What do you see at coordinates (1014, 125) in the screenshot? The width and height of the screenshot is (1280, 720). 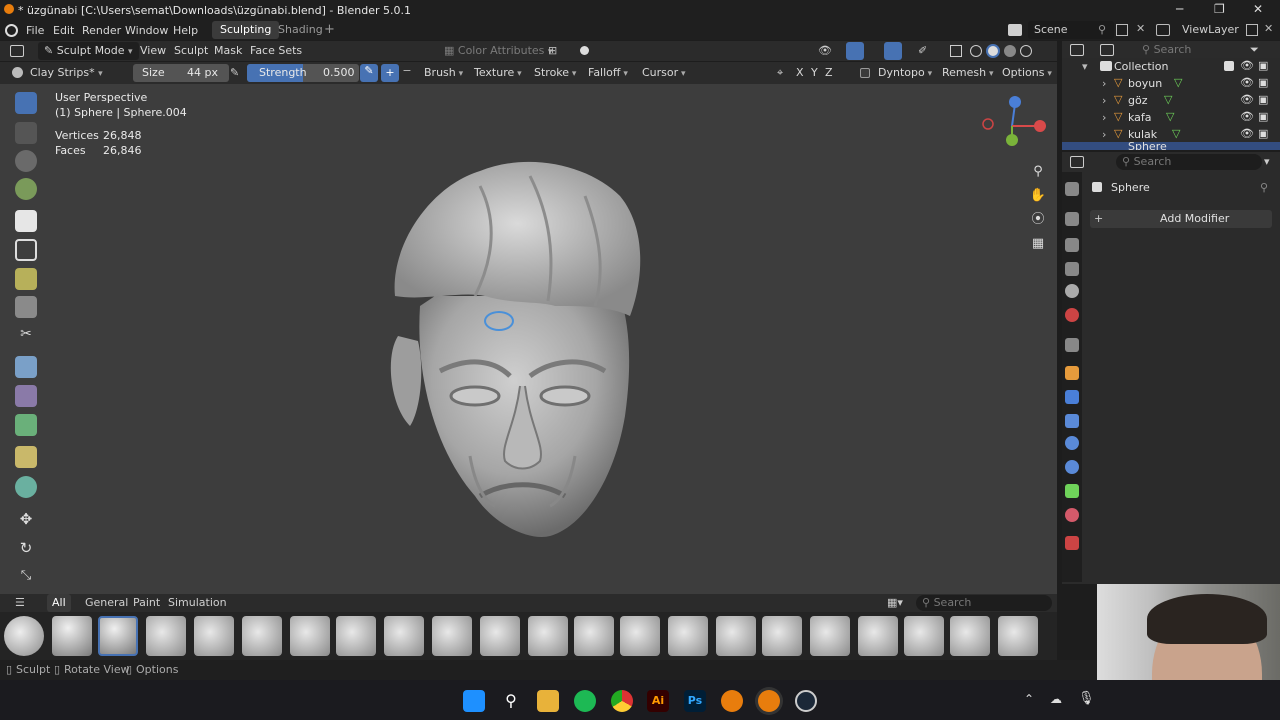 I see `navigation-gizmo` at bounding box center [1014, 125].